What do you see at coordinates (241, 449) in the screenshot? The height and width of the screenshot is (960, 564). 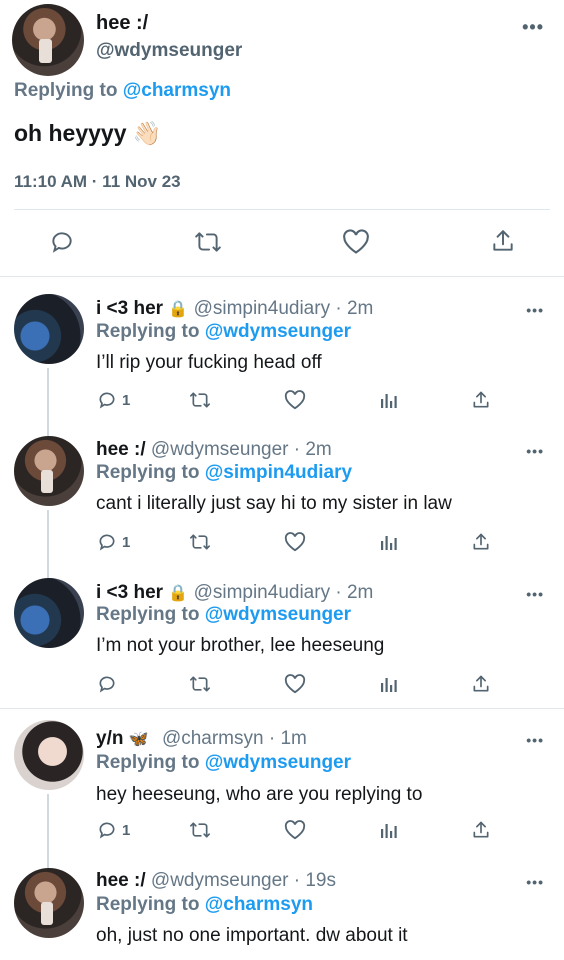 I see `author-handle-time: @wdymseunger · 2m` at bounding box center [241, 449].